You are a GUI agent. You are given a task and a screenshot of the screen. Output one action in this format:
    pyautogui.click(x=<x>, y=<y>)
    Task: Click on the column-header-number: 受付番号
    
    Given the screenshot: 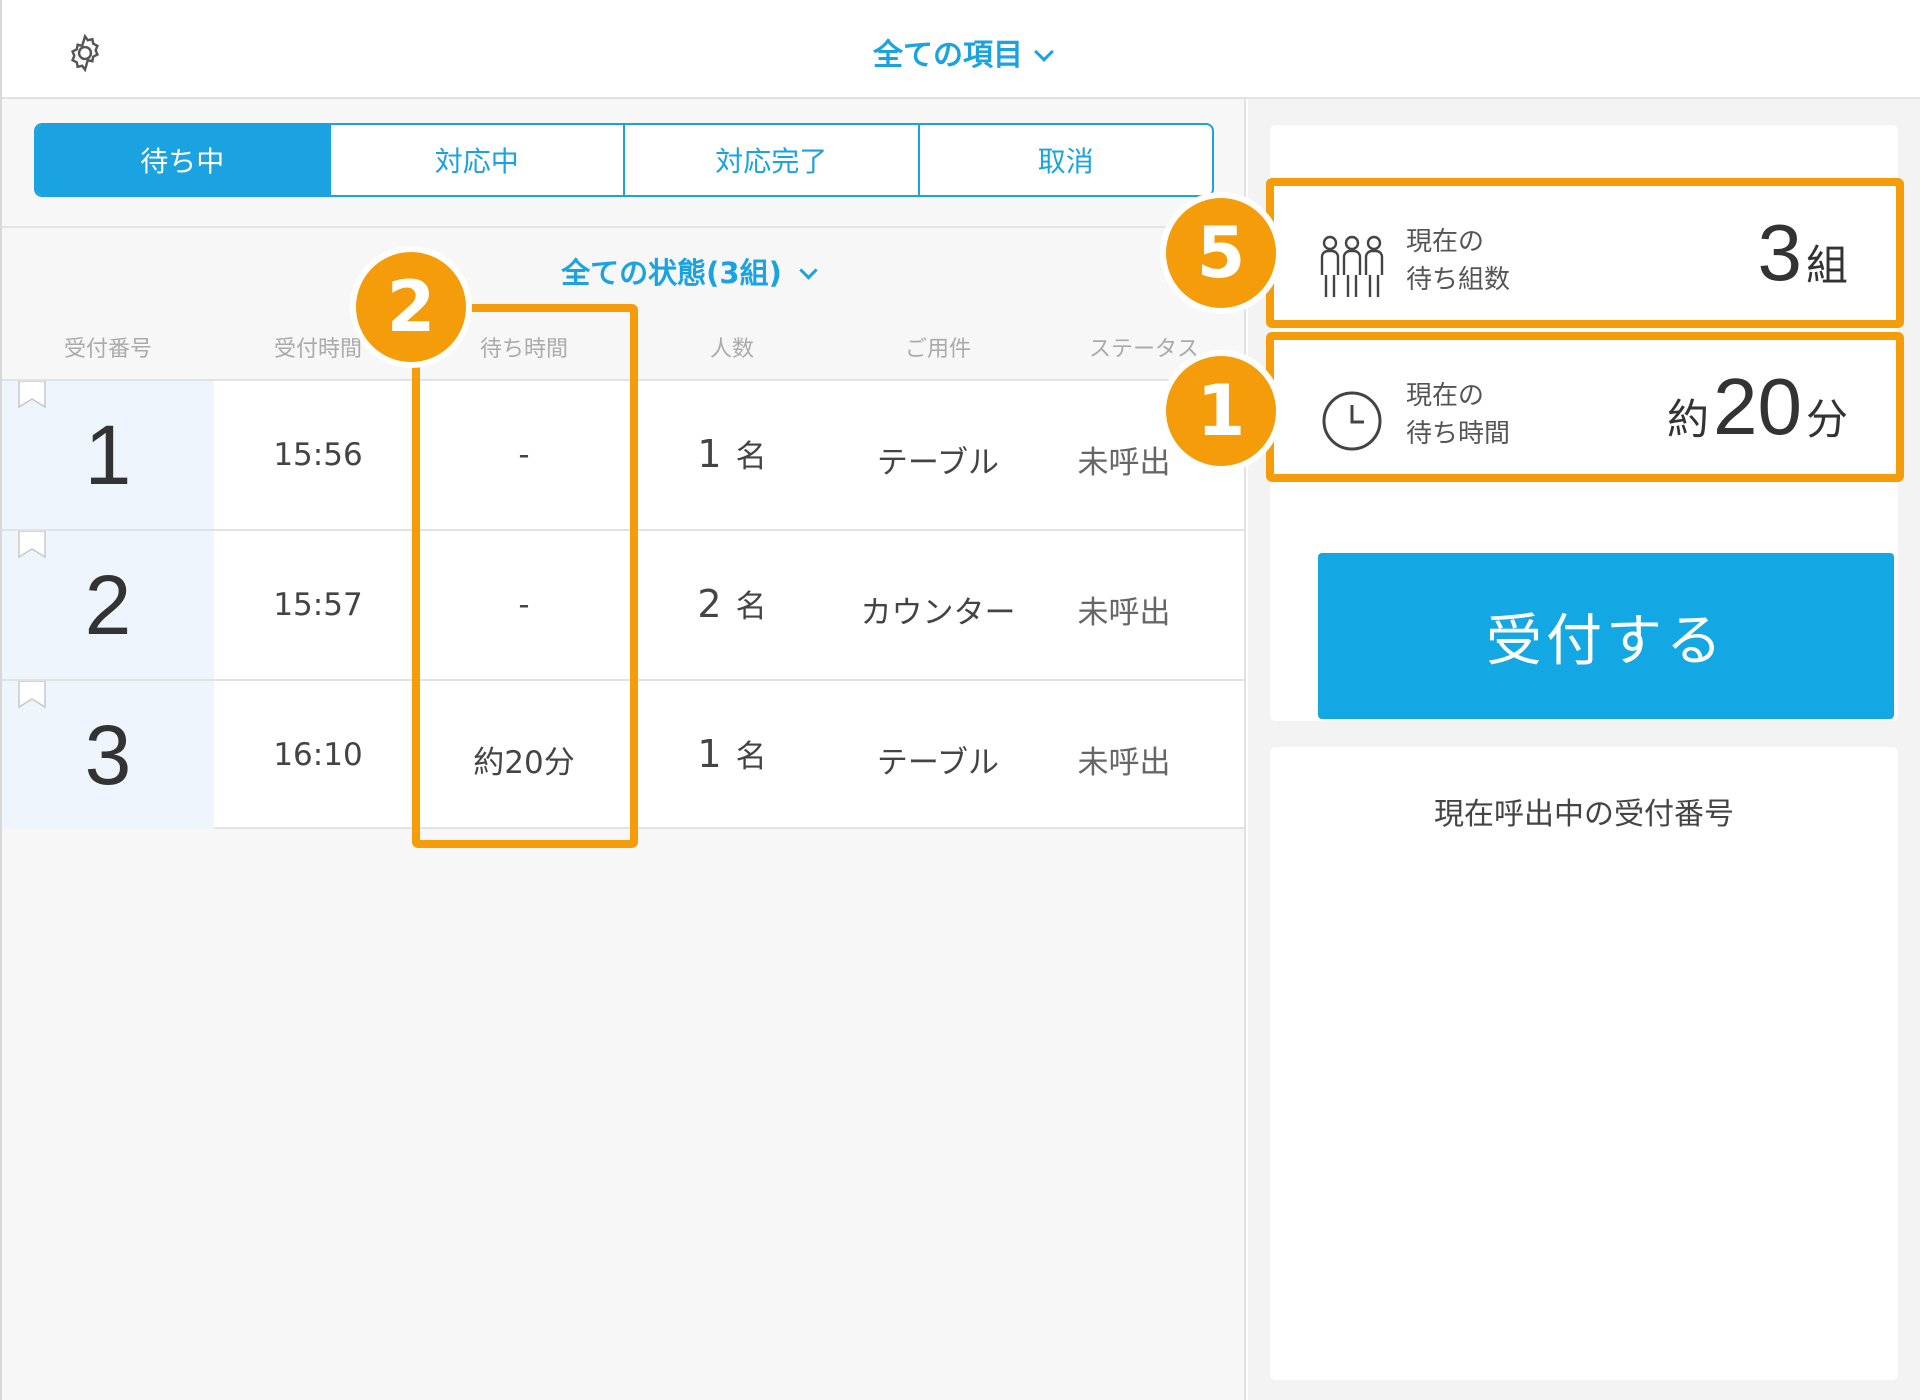 What is the action you would take?
    pyautogui.click(x=107, y=349)
    